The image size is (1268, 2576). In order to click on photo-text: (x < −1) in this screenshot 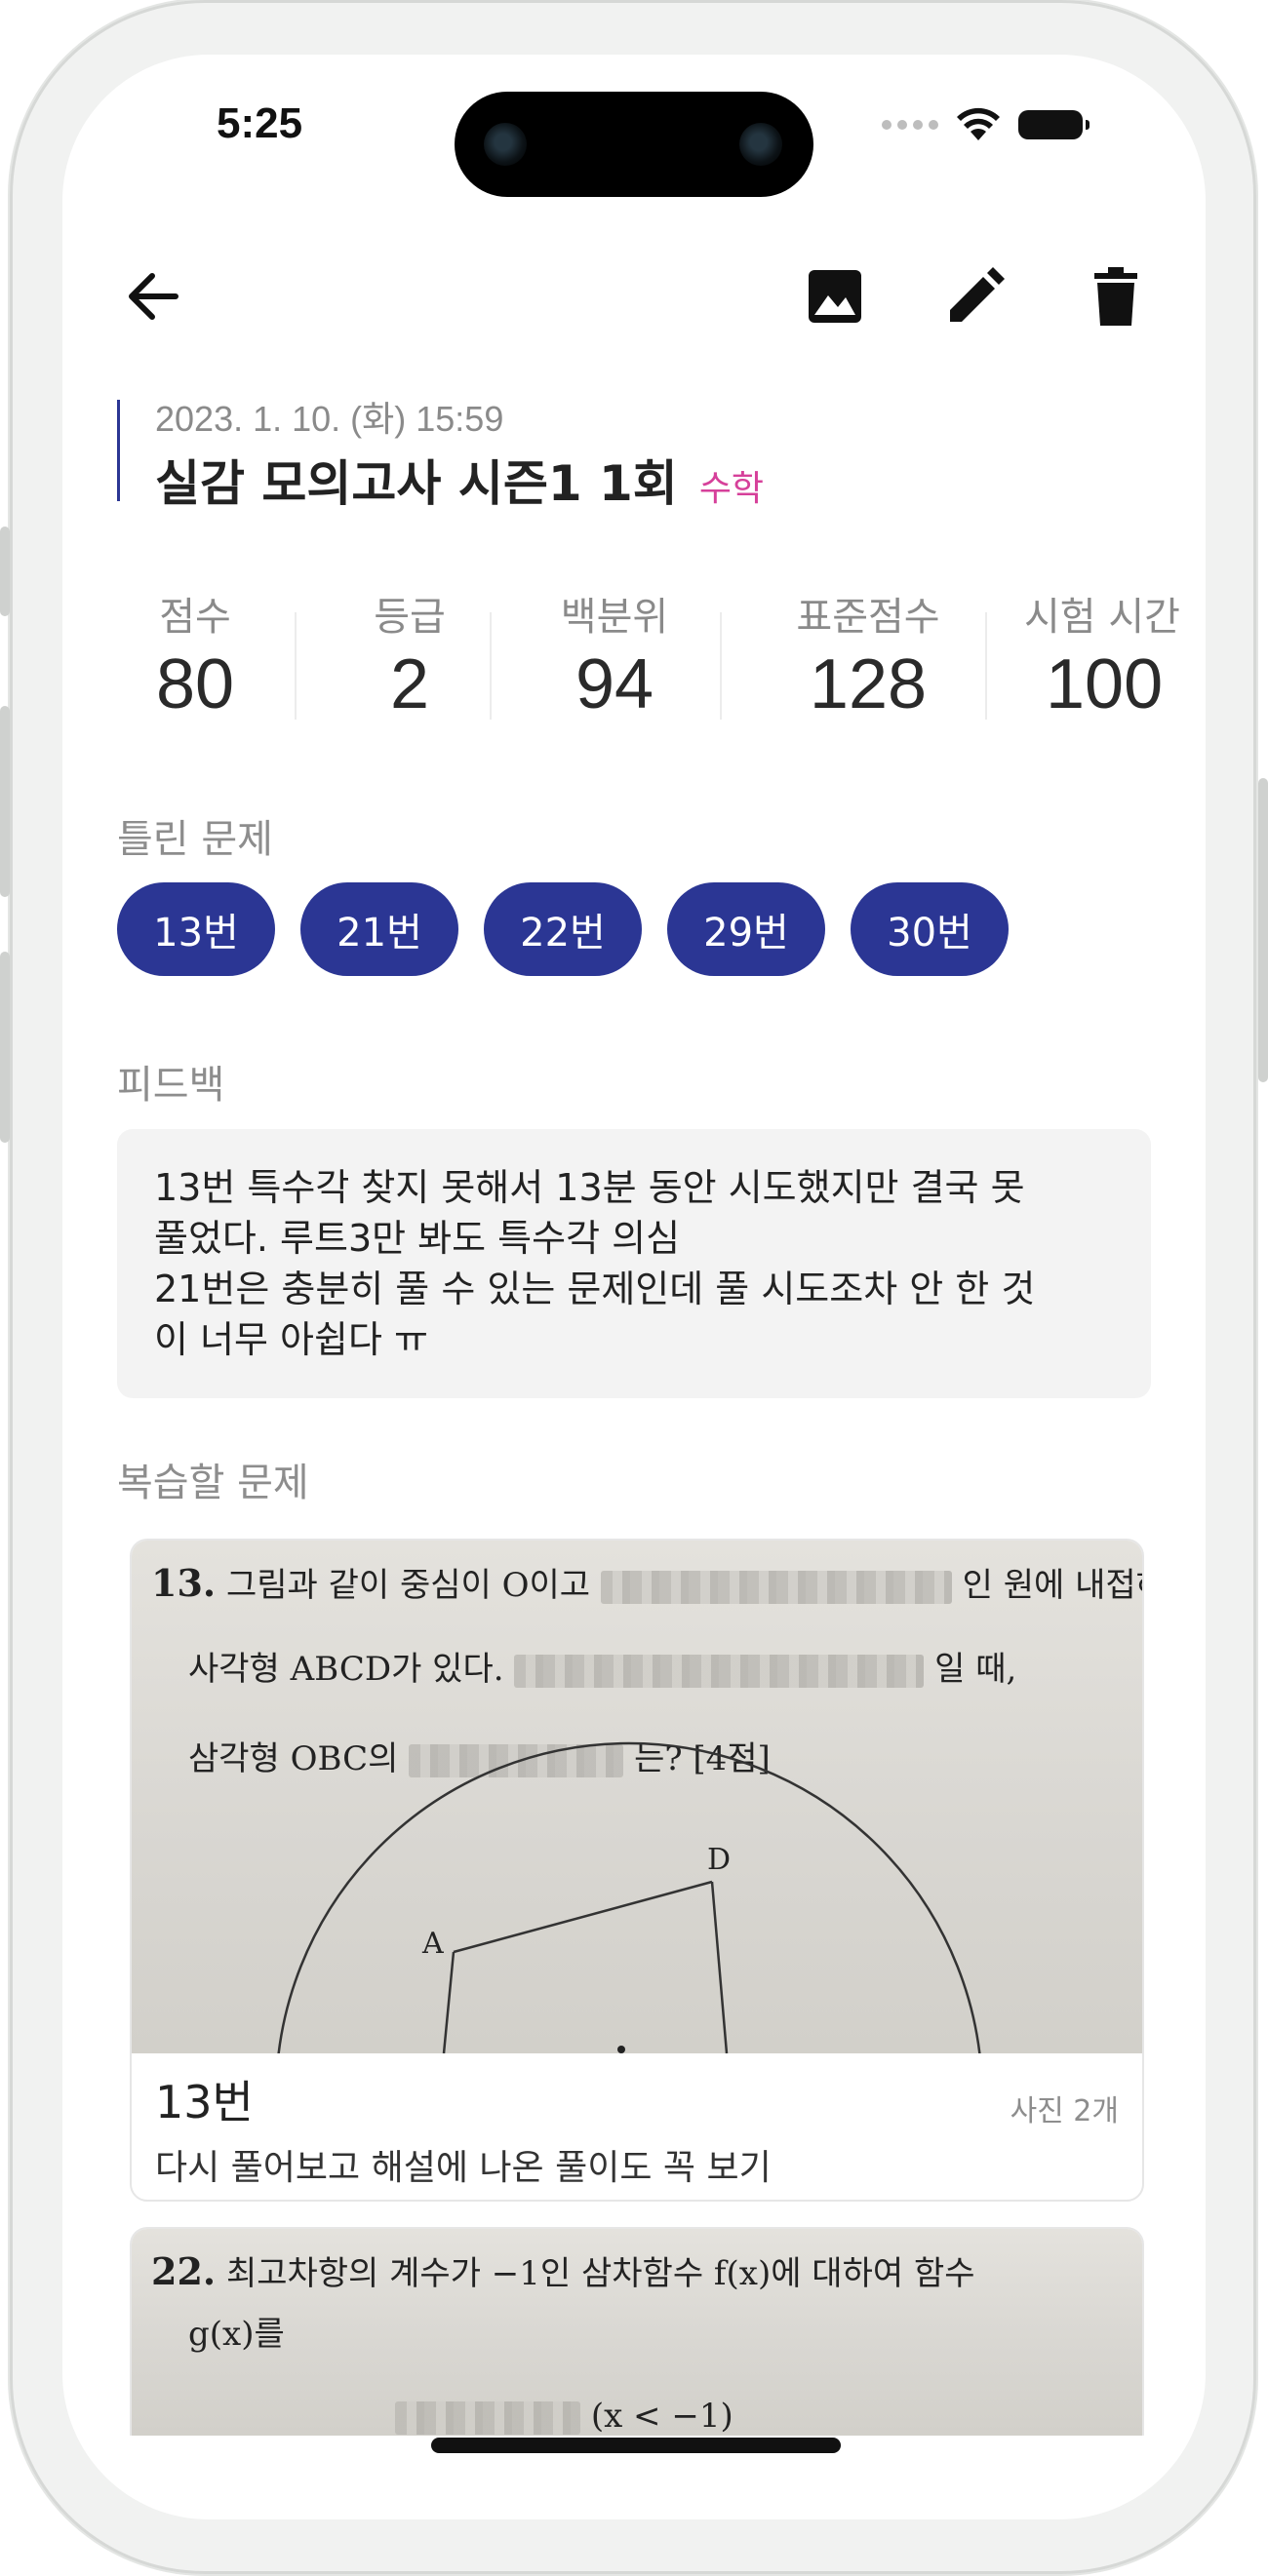, I will do `click(662, 2416)`.